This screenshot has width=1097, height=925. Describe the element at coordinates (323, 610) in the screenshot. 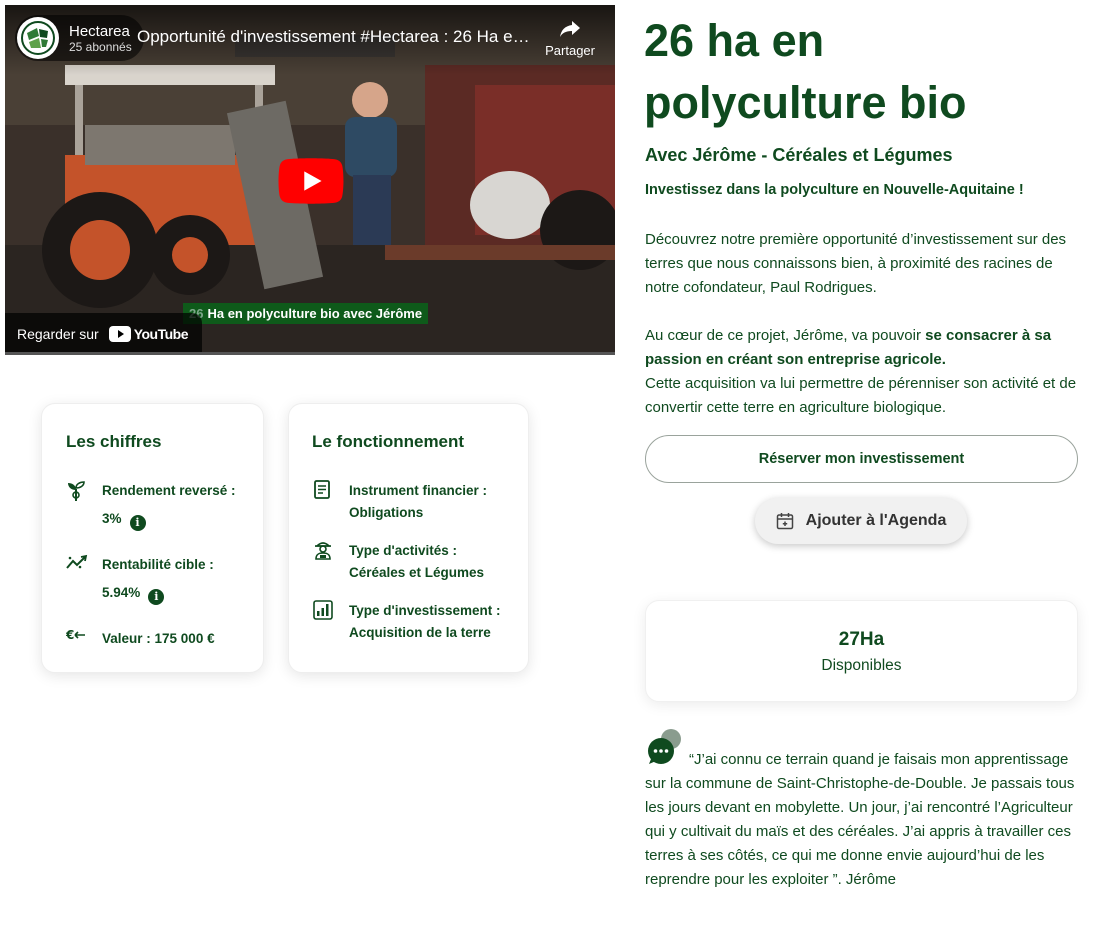

I see `bar-chart-icon` at that location.